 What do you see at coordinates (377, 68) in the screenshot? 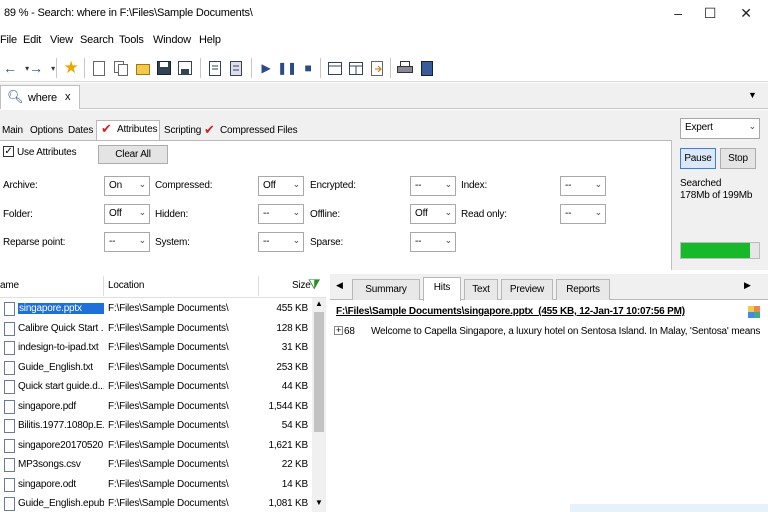
I see `export-icon` at bounding box center [377, 68].